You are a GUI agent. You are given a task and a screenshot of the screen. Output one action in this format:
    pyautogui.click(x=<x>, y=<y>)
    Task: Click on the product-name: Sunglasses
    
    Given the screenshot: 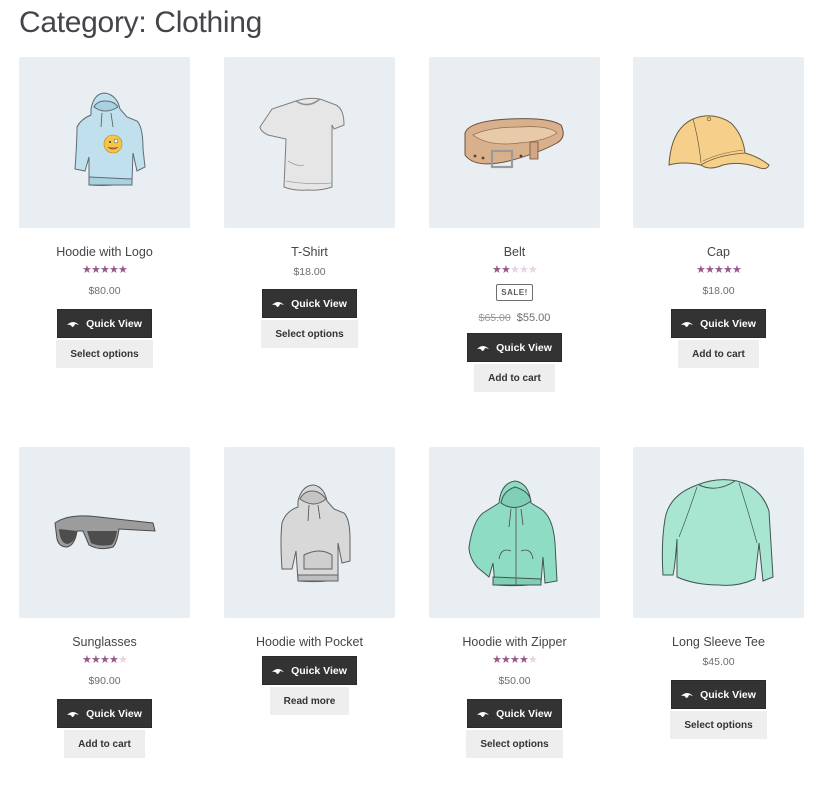 What is the action you would take?
    pyautogui.click(x=104, y=642)
    